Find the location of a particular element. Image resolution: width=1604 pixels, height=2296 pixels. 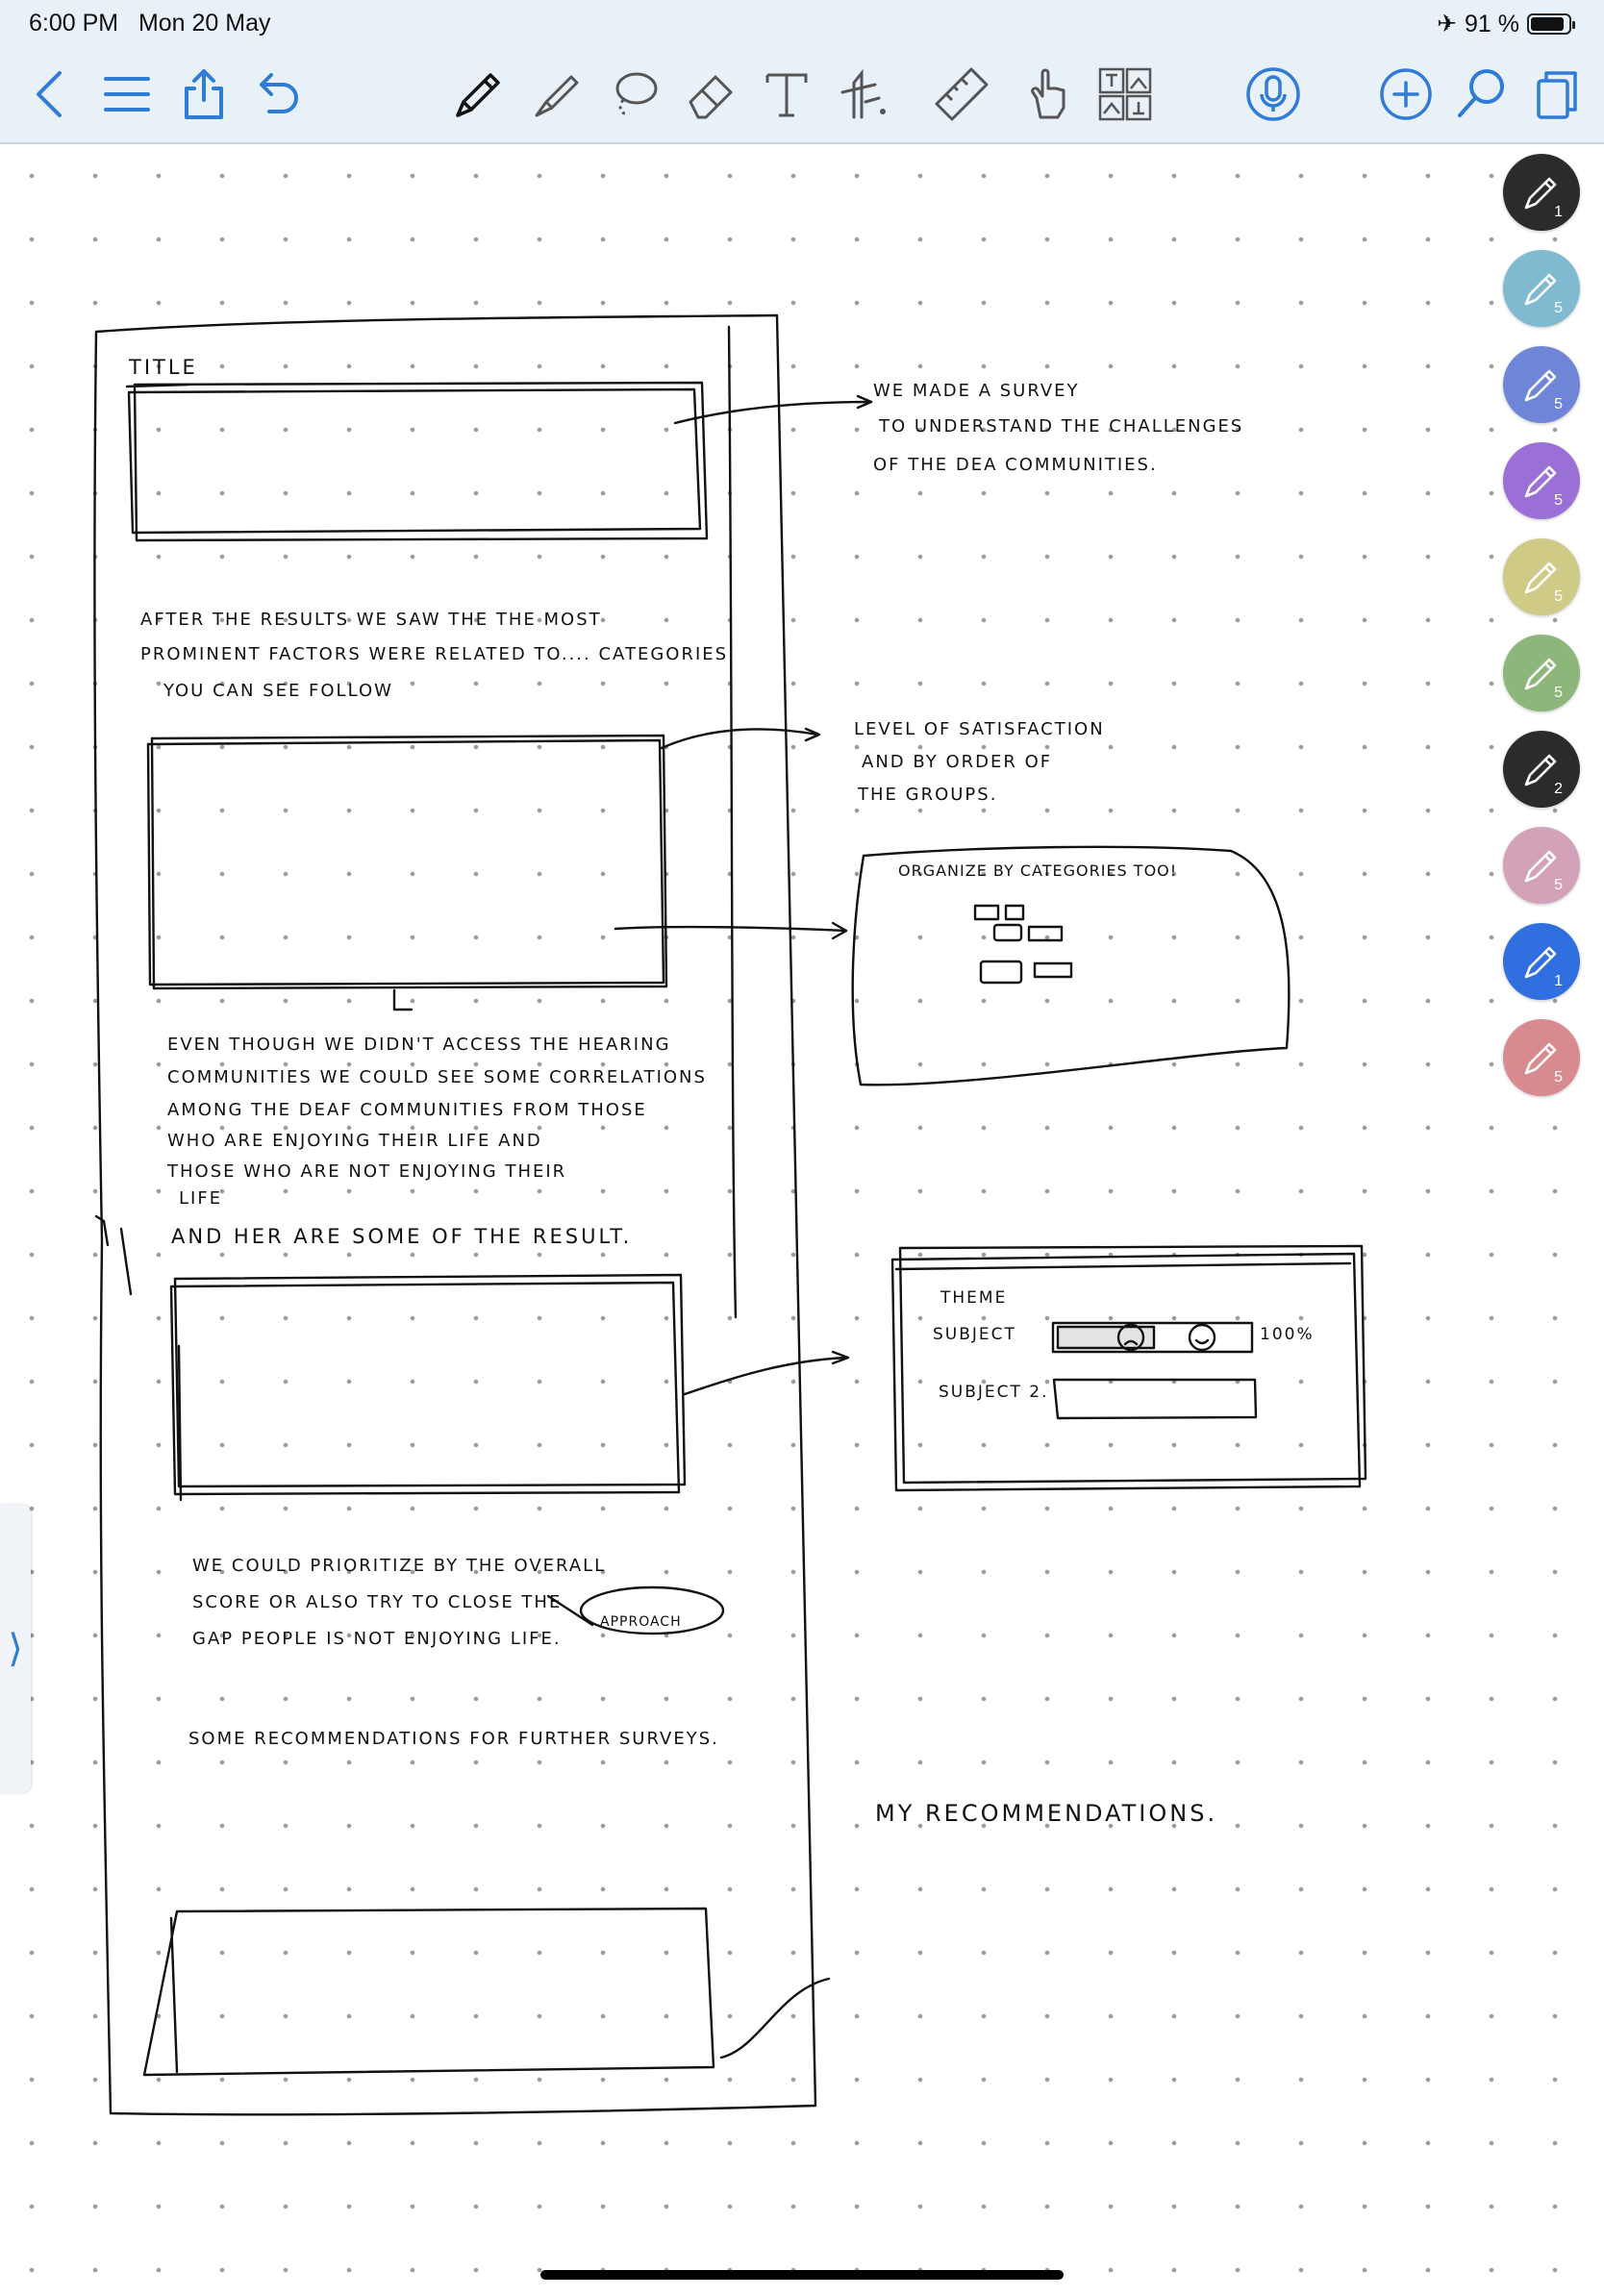

text-icon is located at coordinates (786, 94).